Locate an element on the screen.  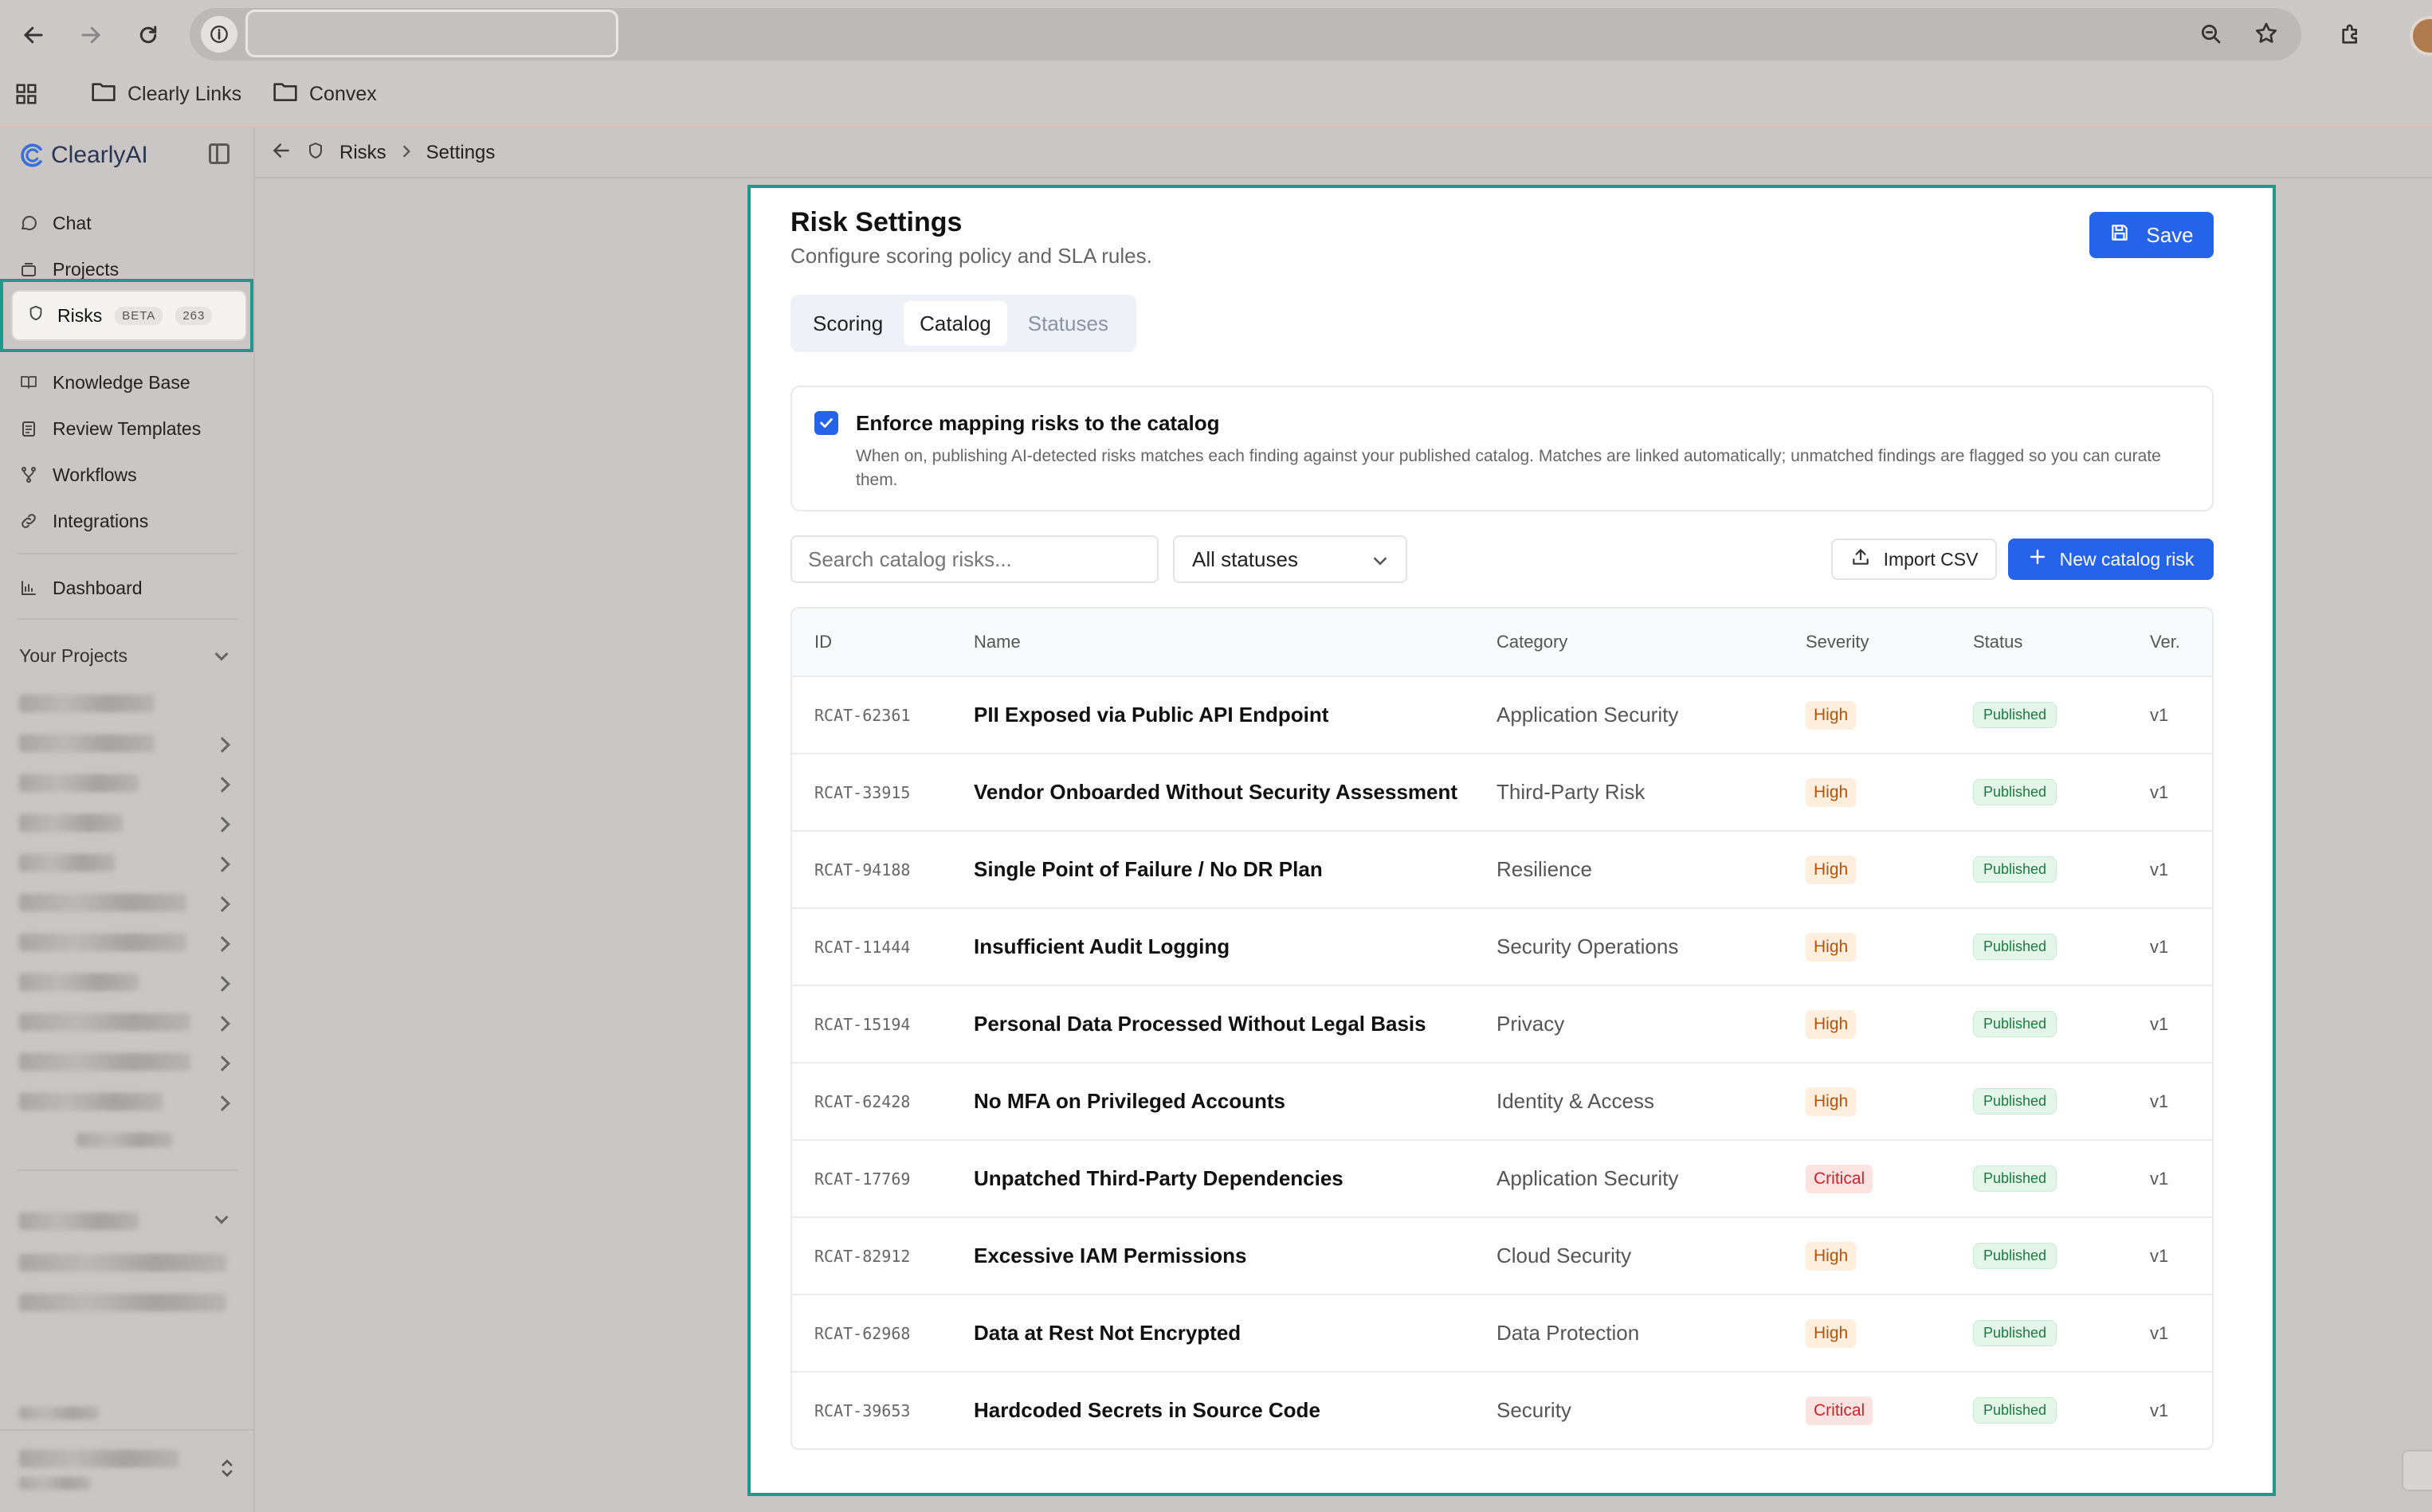
risk-name: Insufficient Audit Logging is located at coordinates (1102, 947).